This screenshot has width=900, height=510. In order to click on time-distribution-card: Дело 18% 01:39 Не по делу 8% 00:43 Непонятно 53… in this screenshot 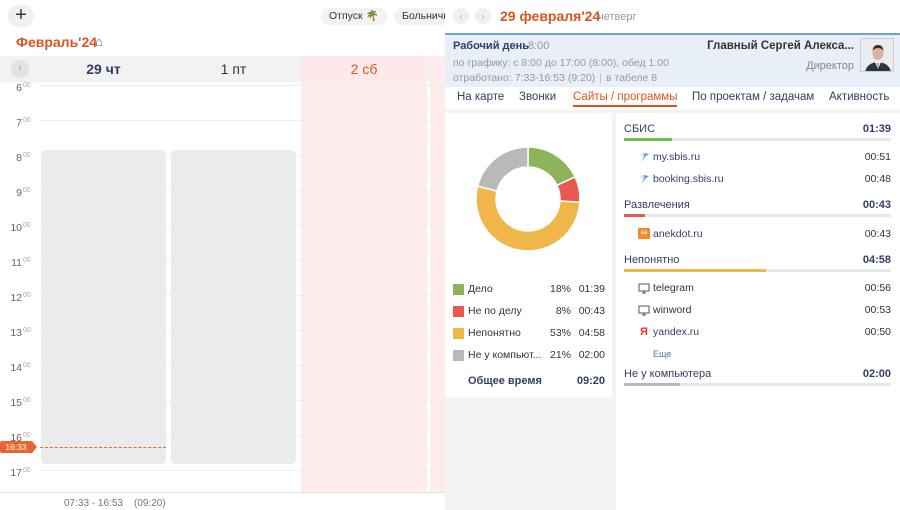, I will do `click(528, 255)`.